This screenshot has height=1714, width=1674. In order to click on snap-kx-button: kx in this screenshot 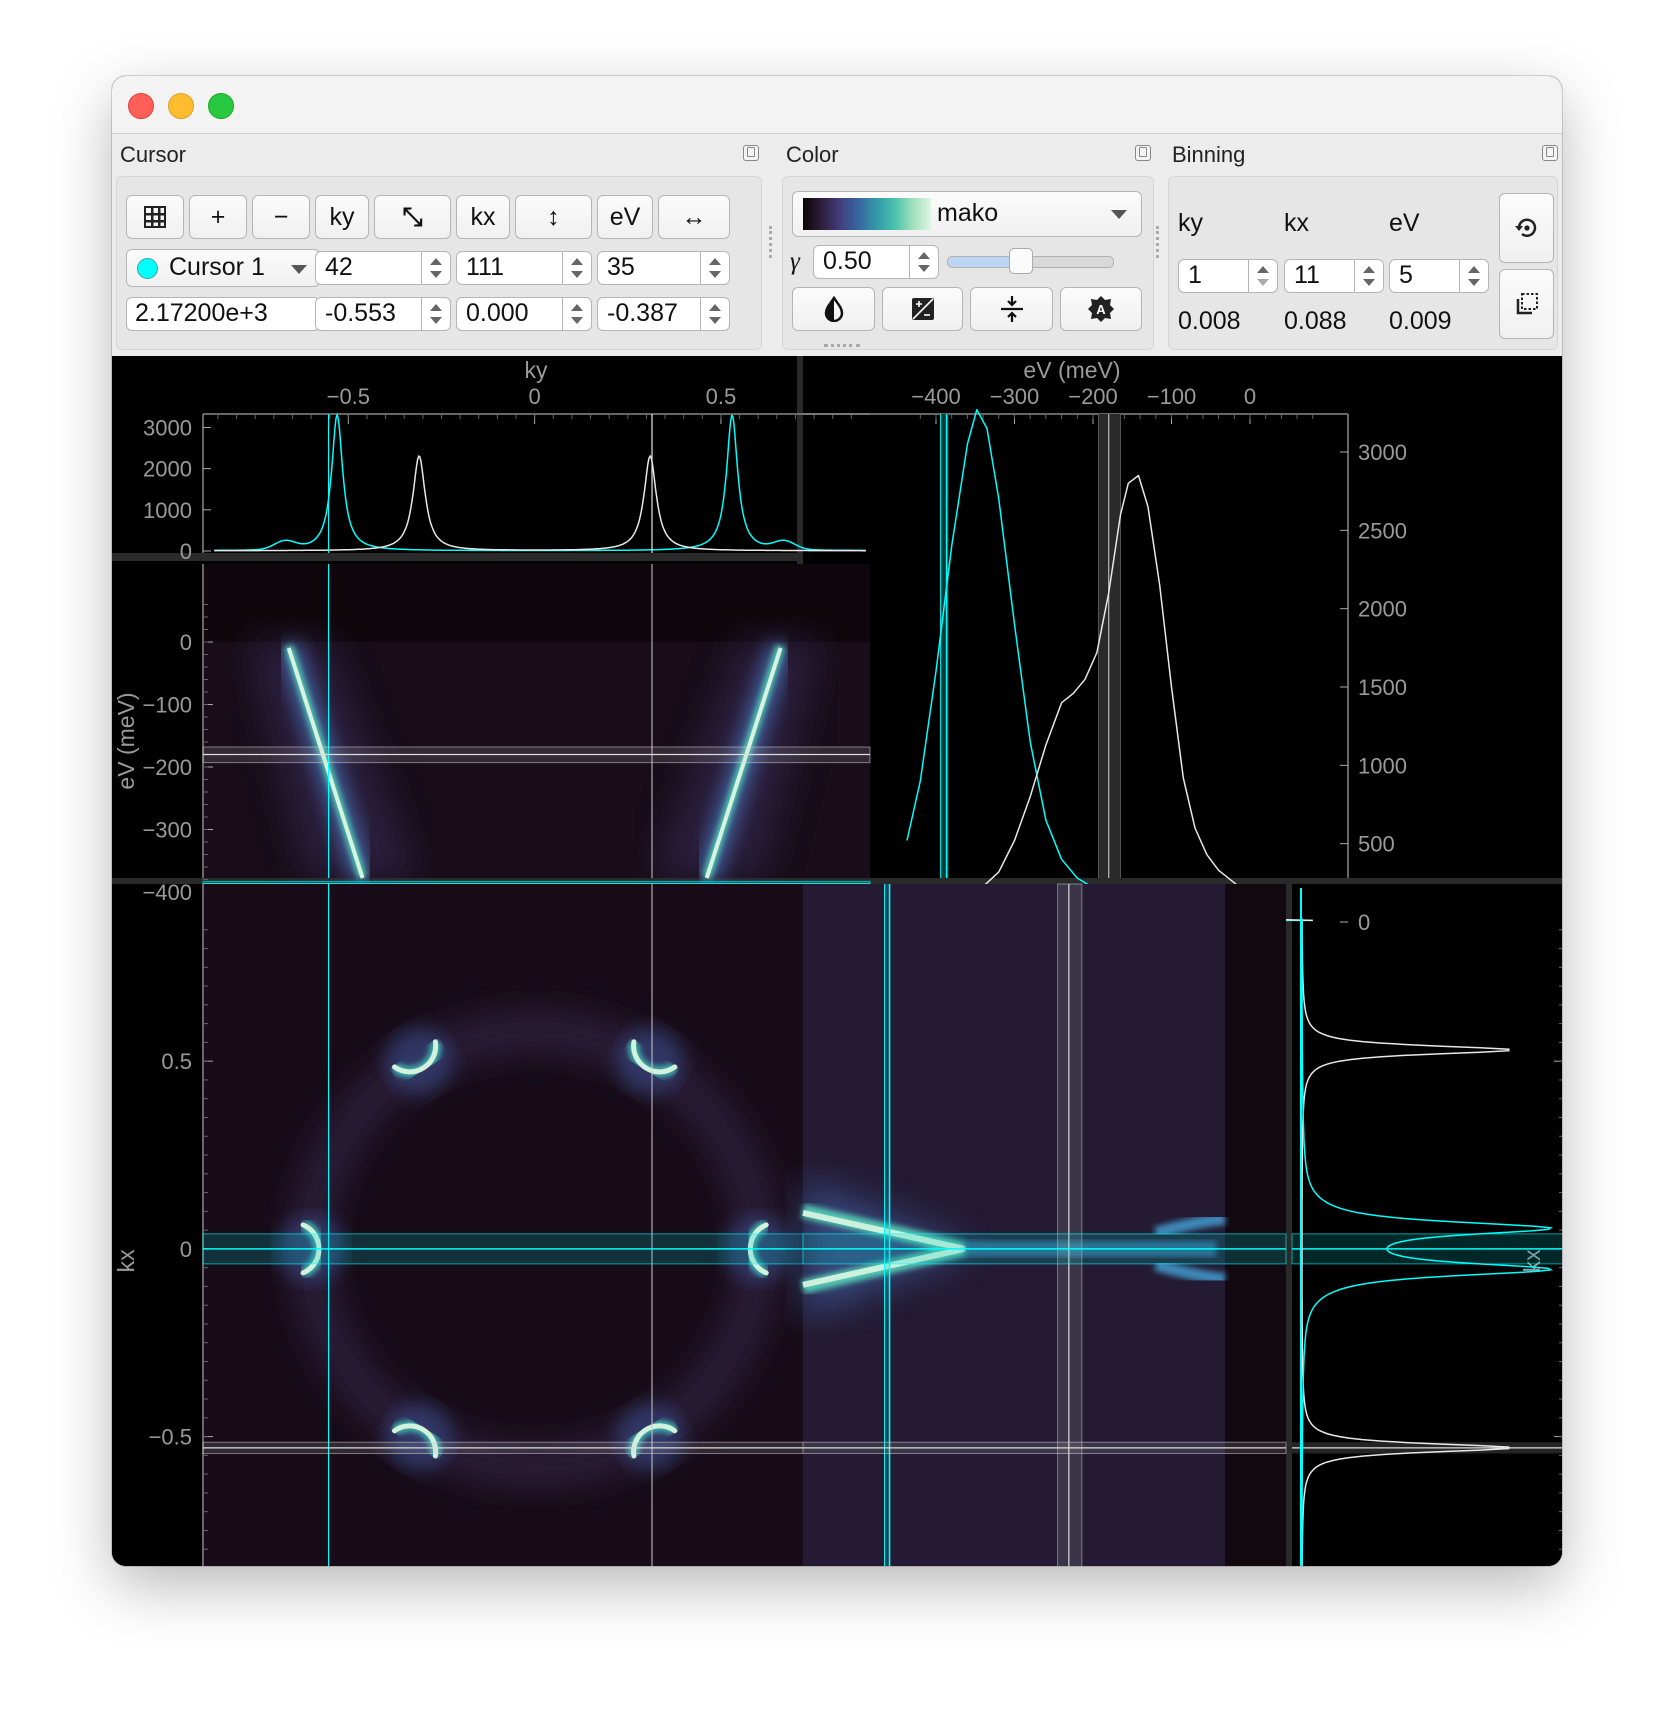, I will do `click(483, 217)`.